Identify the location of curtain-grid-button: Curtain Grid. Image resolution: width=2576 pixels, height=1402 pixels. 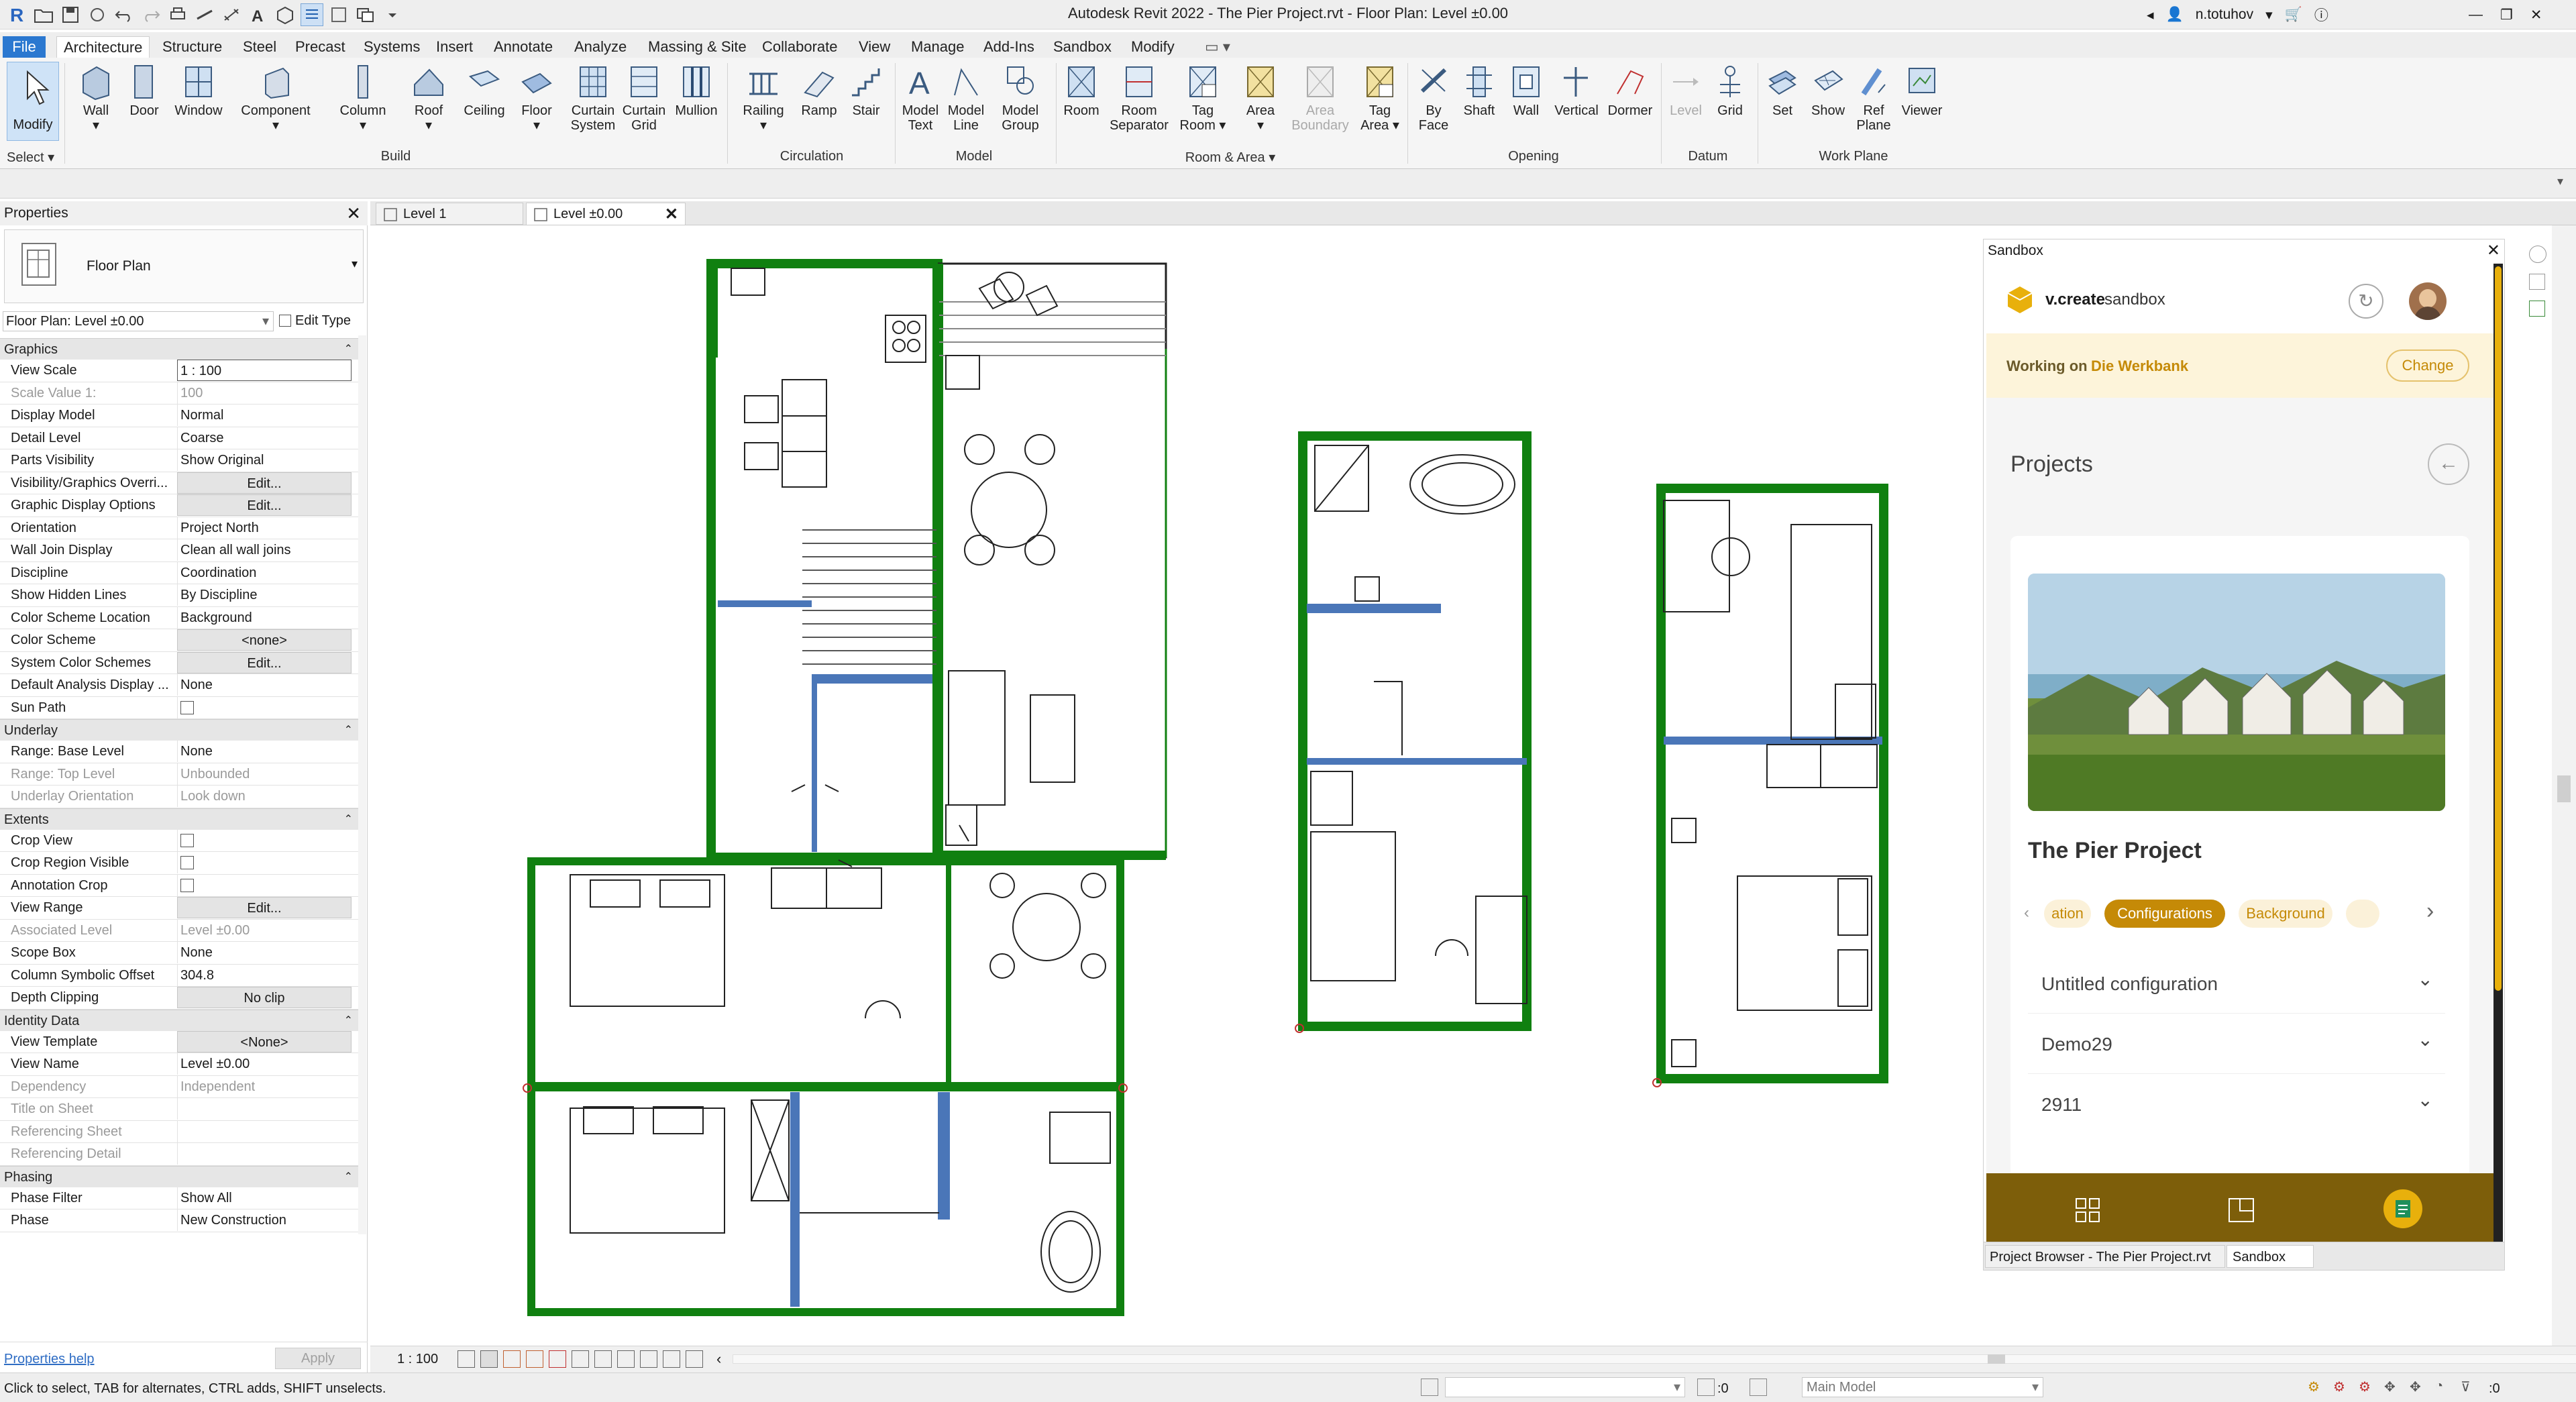
(644, 104).